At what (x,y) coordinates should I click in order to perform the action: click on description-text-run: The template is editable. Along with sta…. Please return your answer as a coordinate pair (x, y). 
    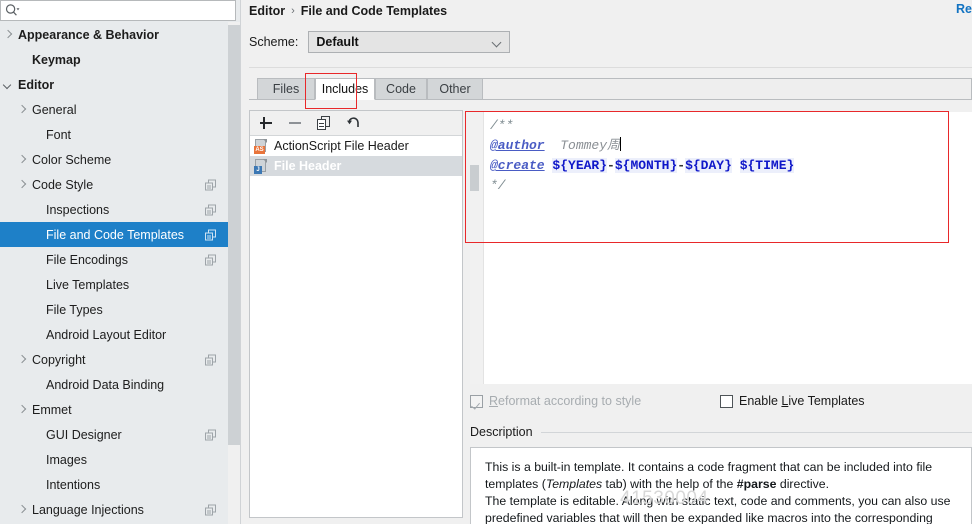
    Looking at the image, I should click on (718, 509).